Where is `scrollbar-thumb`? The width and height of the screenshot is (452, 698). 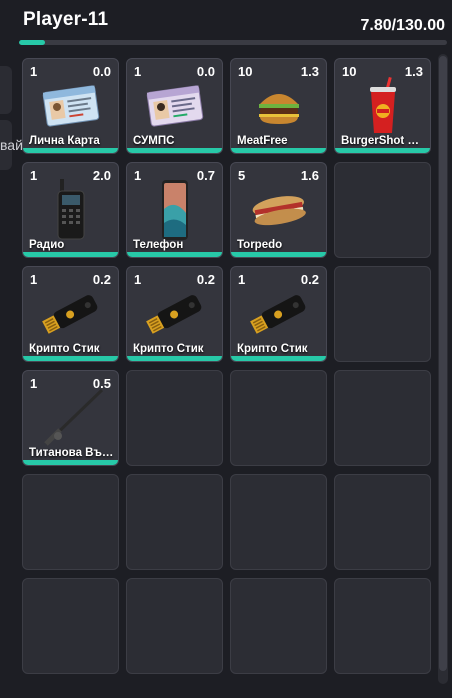
scrollbar-thumb is located at coordinates (443, 363).